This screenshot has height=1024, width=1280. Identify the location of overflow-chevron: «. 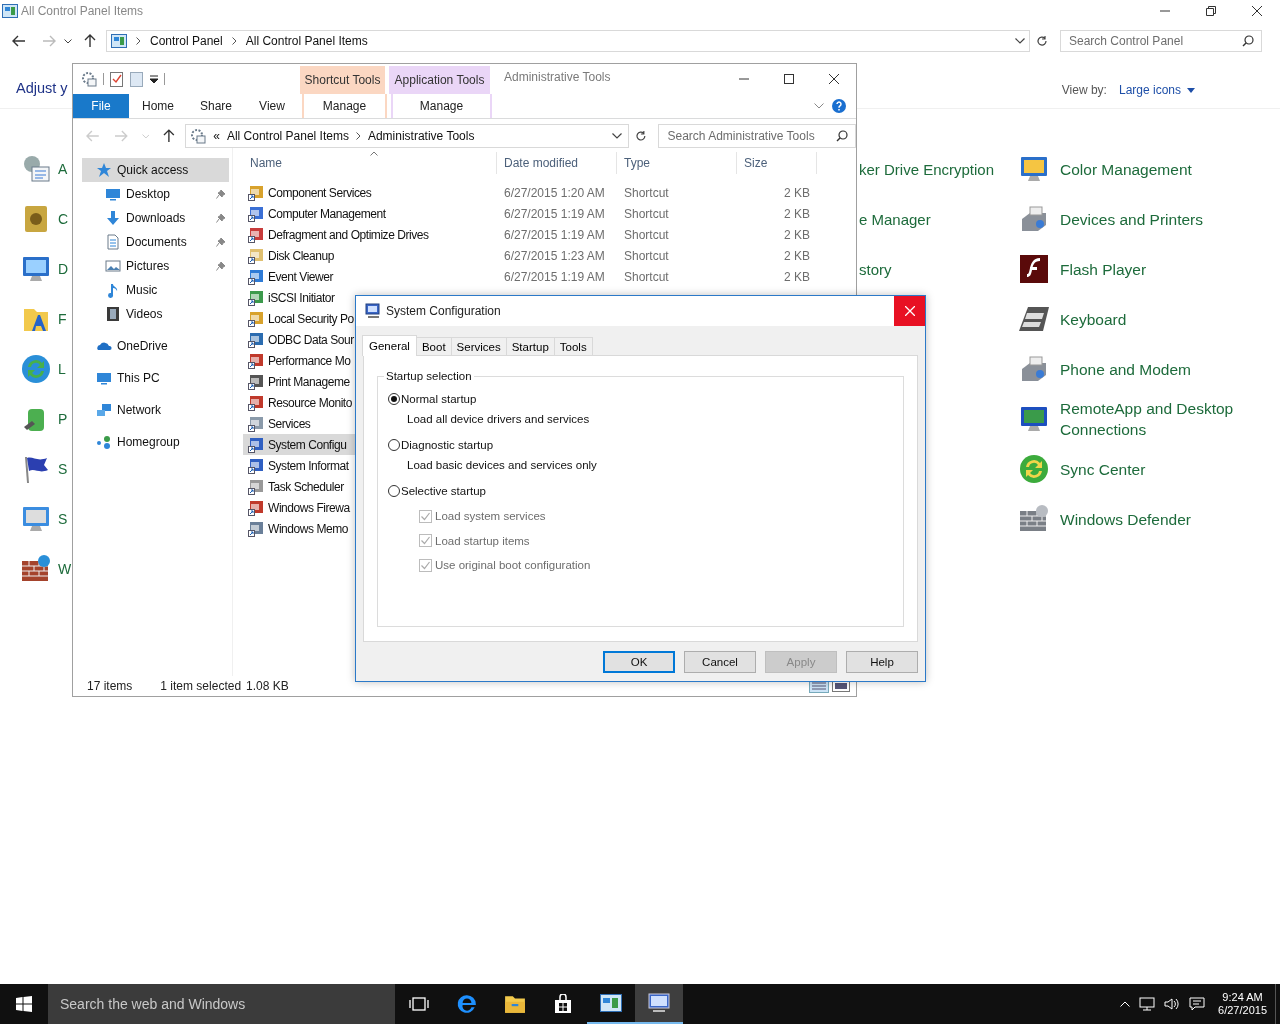
(216, 136).